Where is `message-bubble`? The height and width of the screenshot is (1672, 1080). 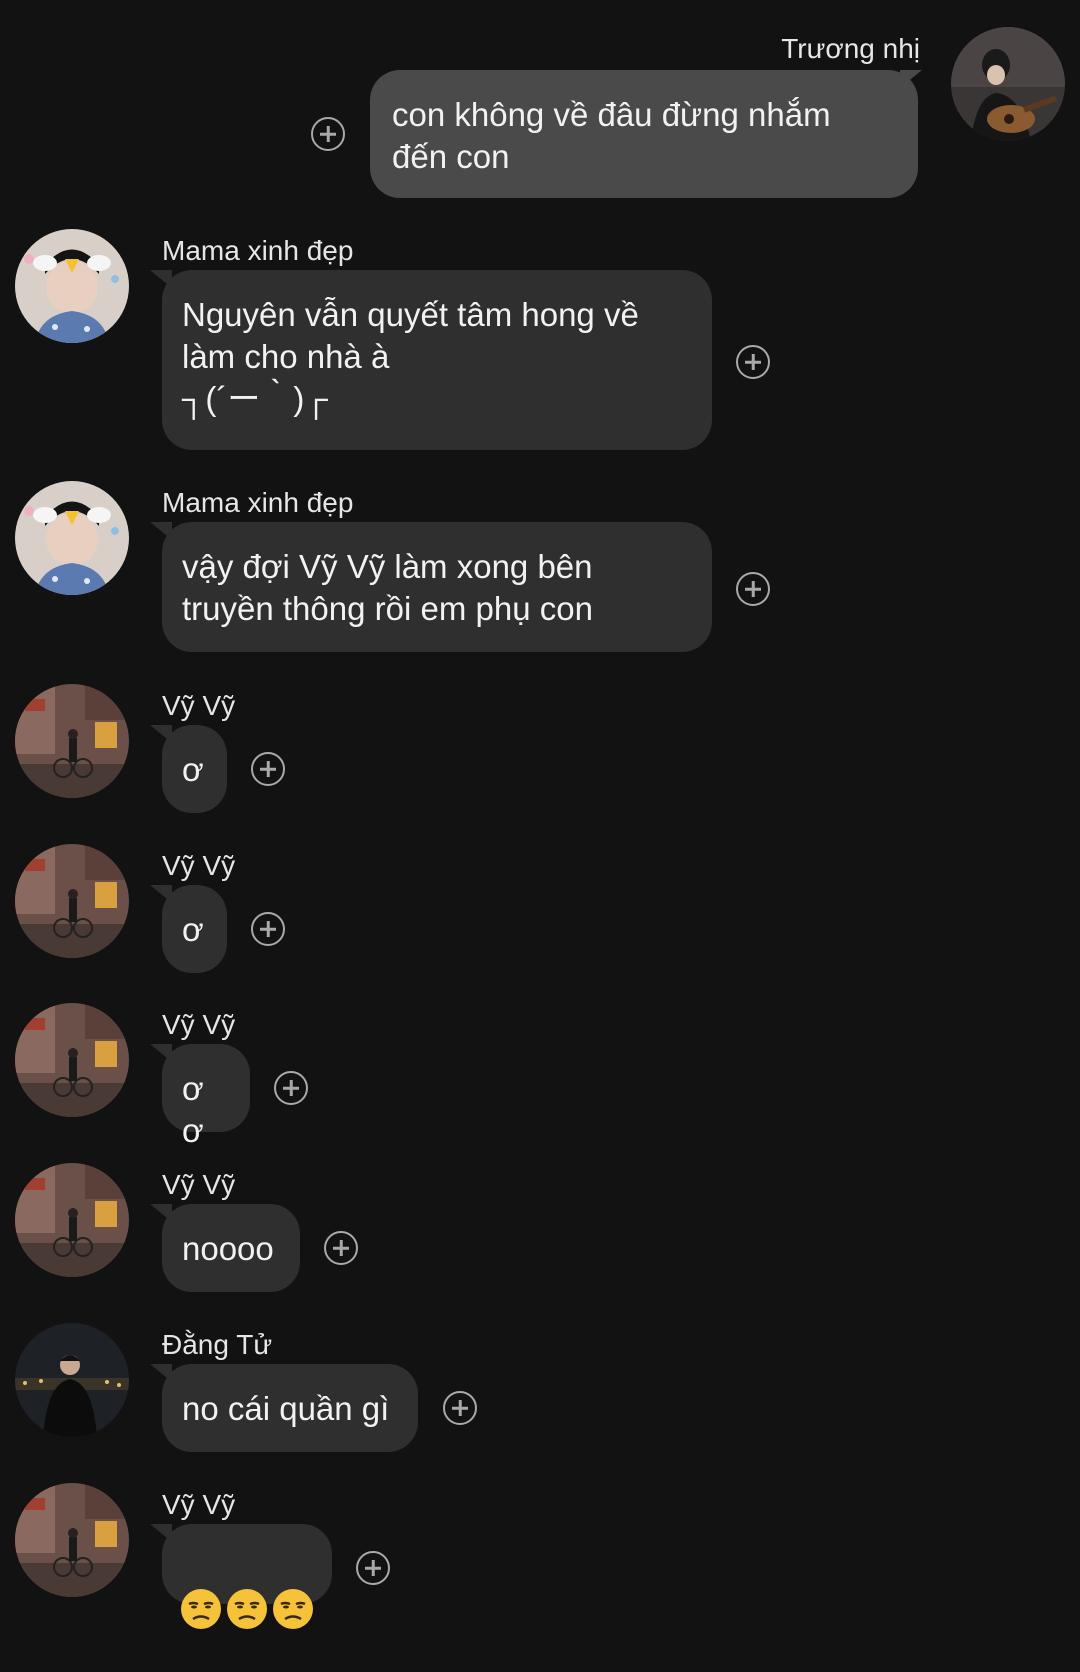
message-bubble is located at coordinates (247, 1576).